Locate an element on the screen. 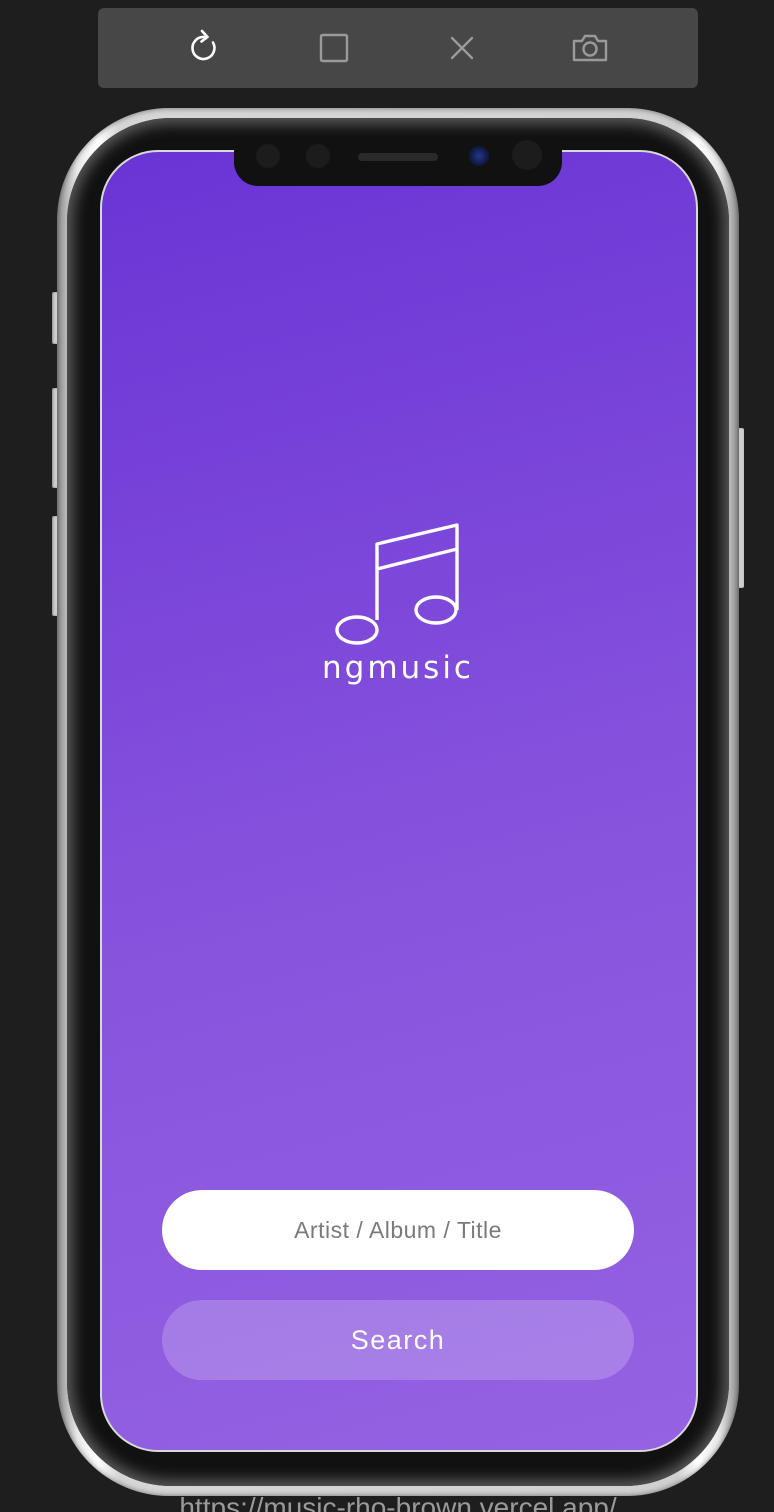 The width and height of the screenshot is (774, 1512). front-camera-icon is located at coordinates (479, 156).